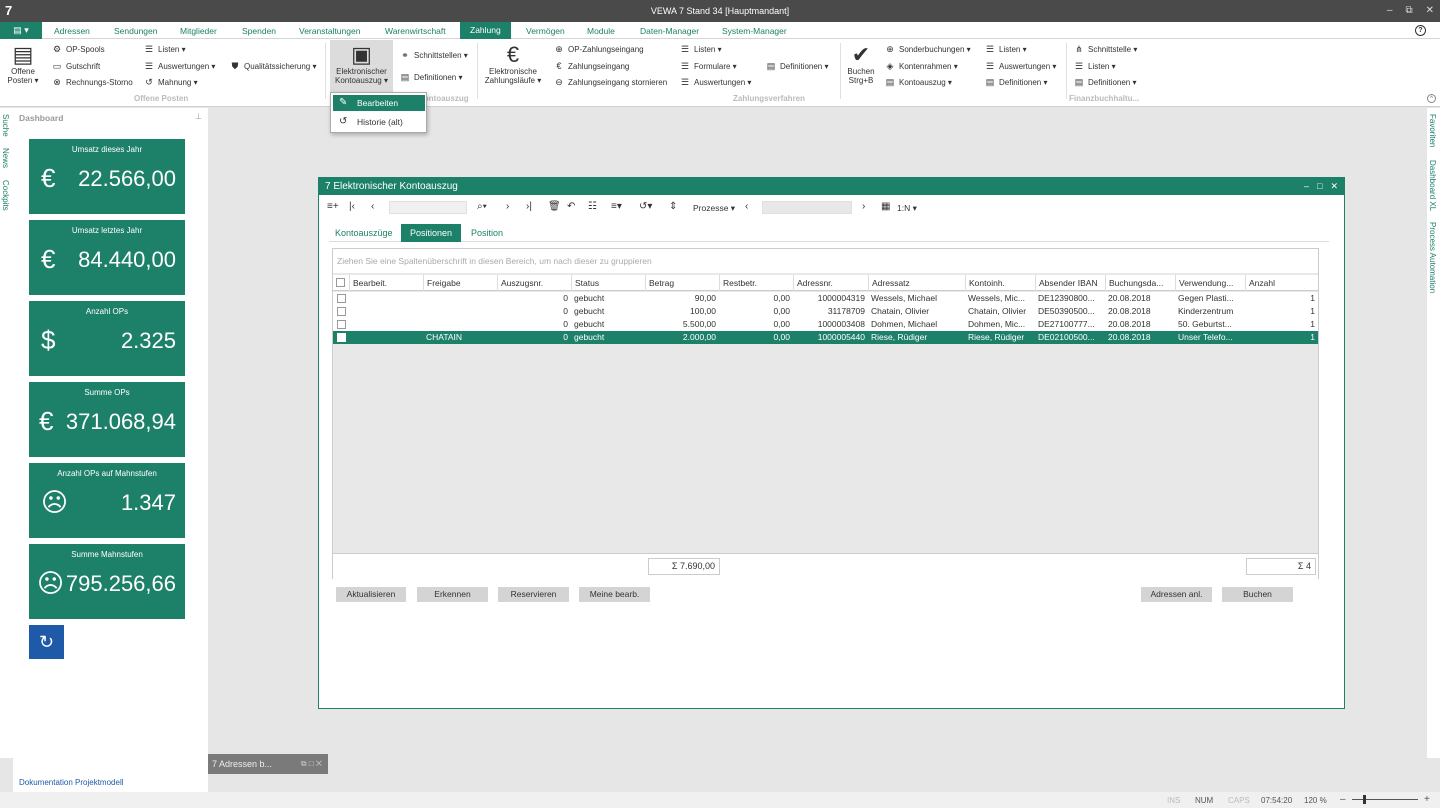  I want to click on column-header: Kontoinh., so click(1000, 283).